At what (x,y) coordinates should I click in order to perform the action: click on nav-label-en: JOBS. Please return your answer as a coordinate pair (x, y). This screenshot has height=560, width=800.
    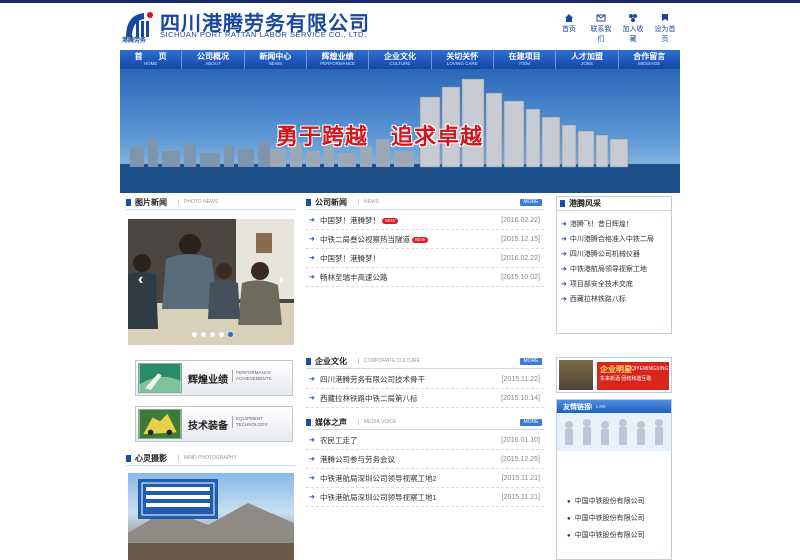
    Looking at the image, I should click on (587, 63).